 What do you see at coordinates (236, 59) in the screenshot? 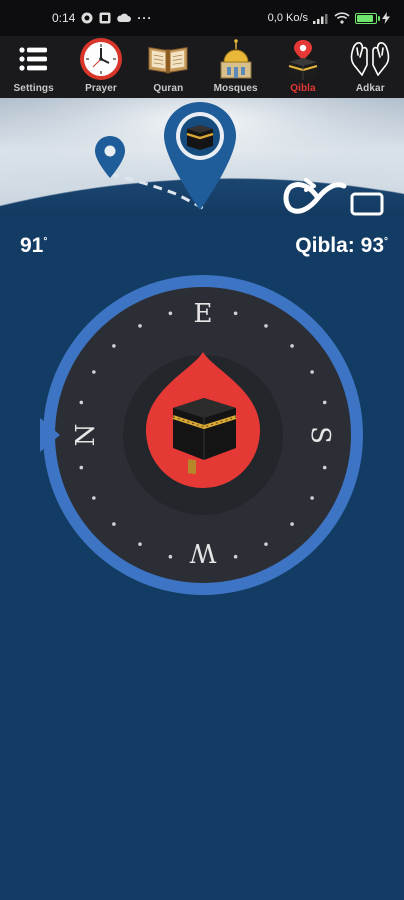
I see `mosque-icon` at bounding box center [236, 59].